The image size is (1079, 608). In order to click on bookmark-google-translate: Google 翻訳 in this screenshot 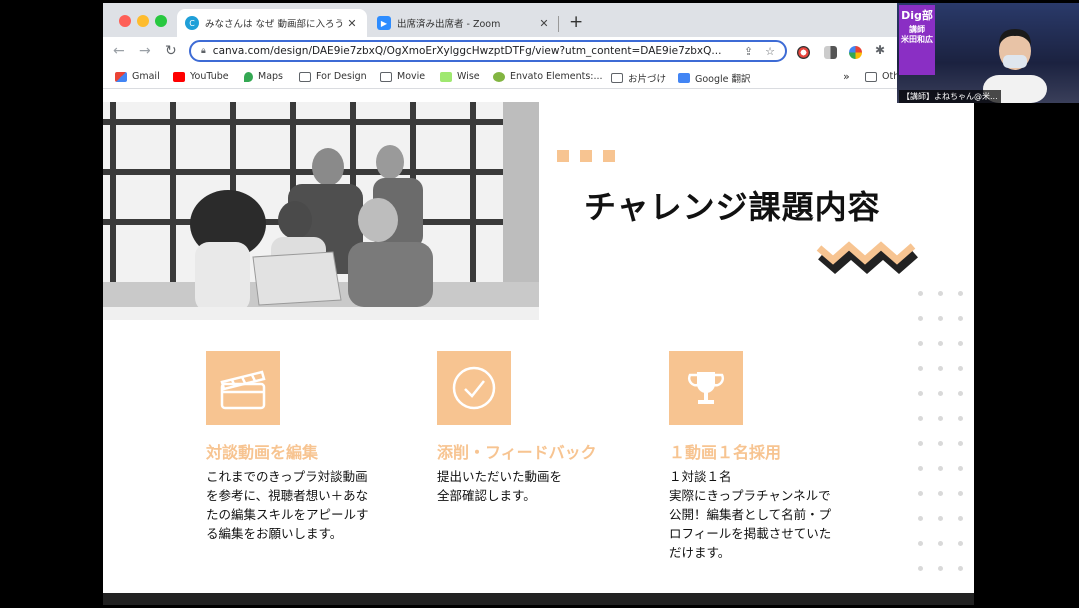, I will do `click(714, 78)`.